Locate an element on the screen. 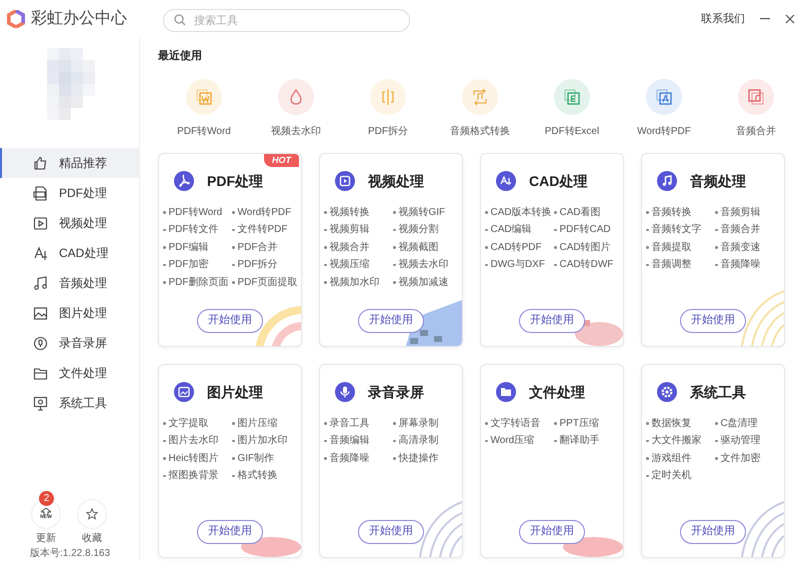 The height and width of the screenshot is (561, 800). minimize-icon is located at coordinates (765, 19).